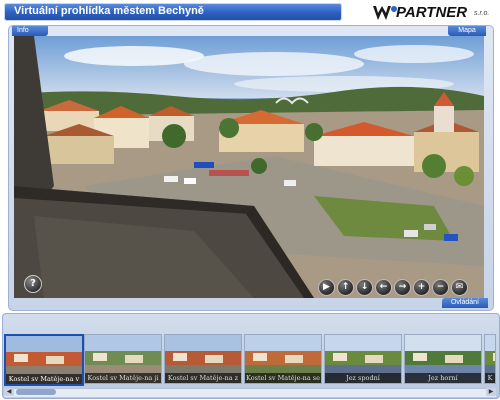 This screenshot has height=400, width=500. What do you see at coordinates (345, 287) in the screenshot?
I see `arrow-up-icon: ↑` at bounding box center [345, 287].